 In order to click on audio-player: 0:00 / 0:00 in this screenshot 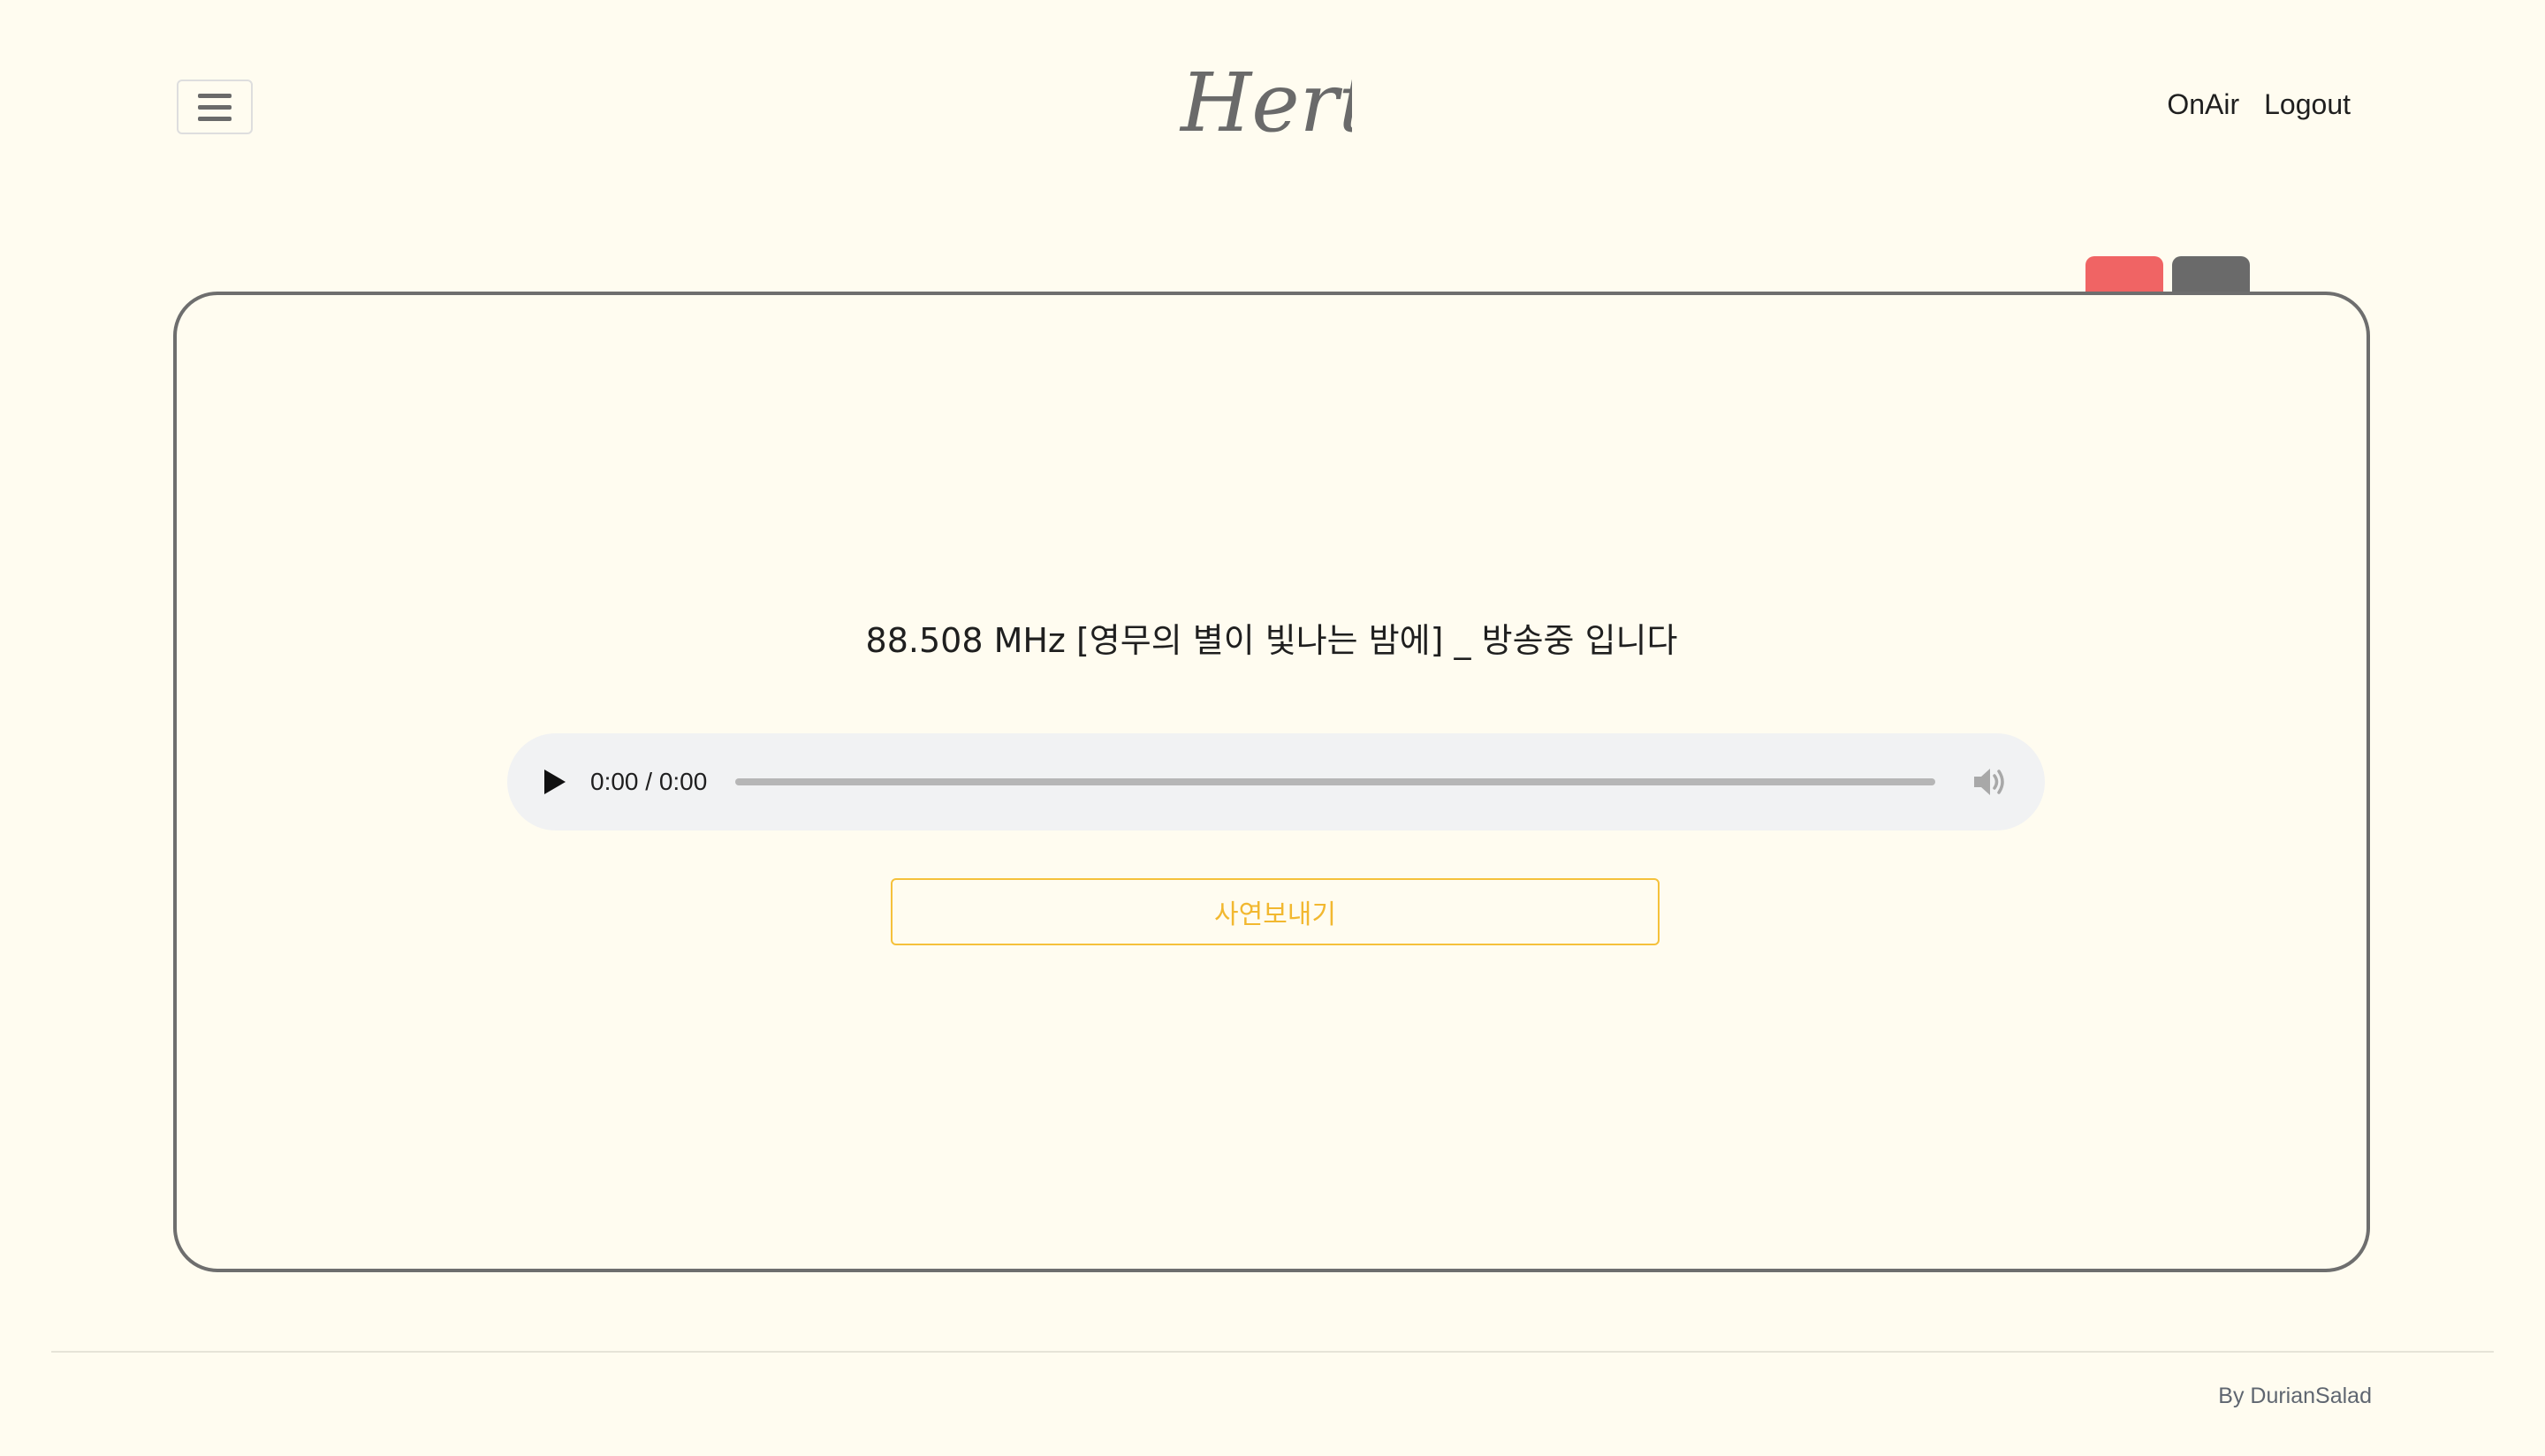, I will do `click(1276, 781)`.